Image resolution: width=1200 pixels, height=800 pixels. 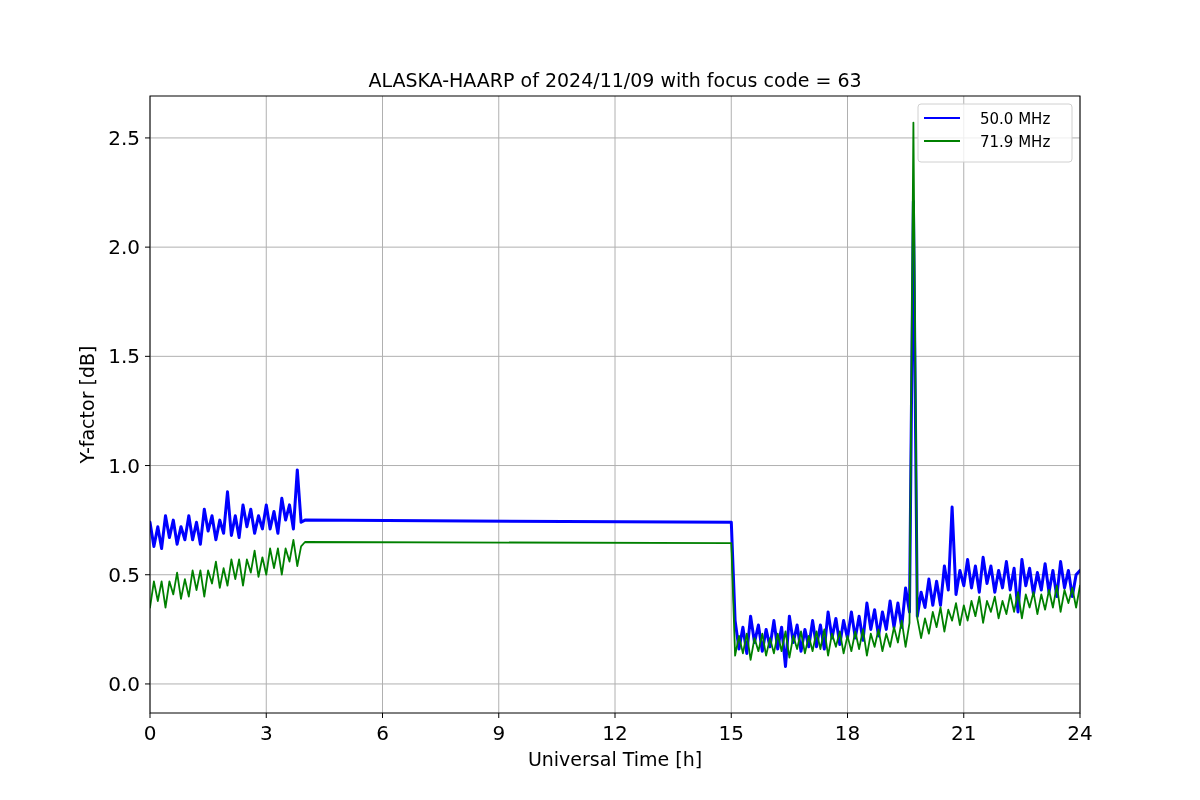 I want to click on axis-label: Y-factor [dB], so click(x=87, y=404).